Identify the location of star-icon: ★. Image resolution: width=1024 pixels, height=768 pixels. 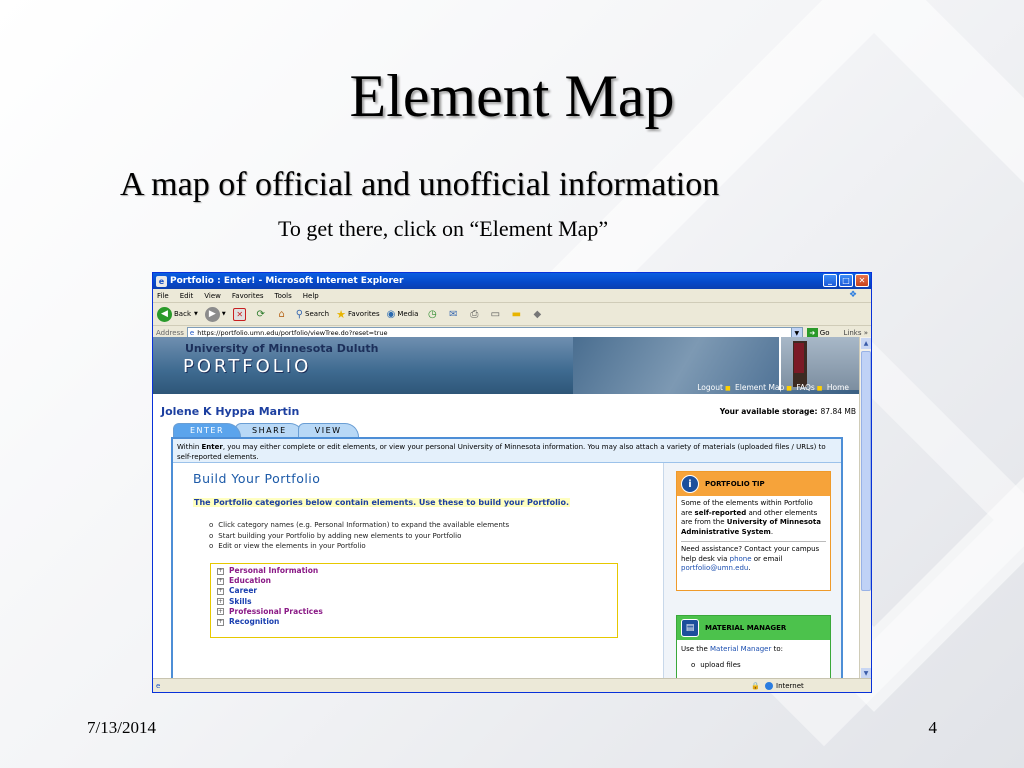
(341, 314).